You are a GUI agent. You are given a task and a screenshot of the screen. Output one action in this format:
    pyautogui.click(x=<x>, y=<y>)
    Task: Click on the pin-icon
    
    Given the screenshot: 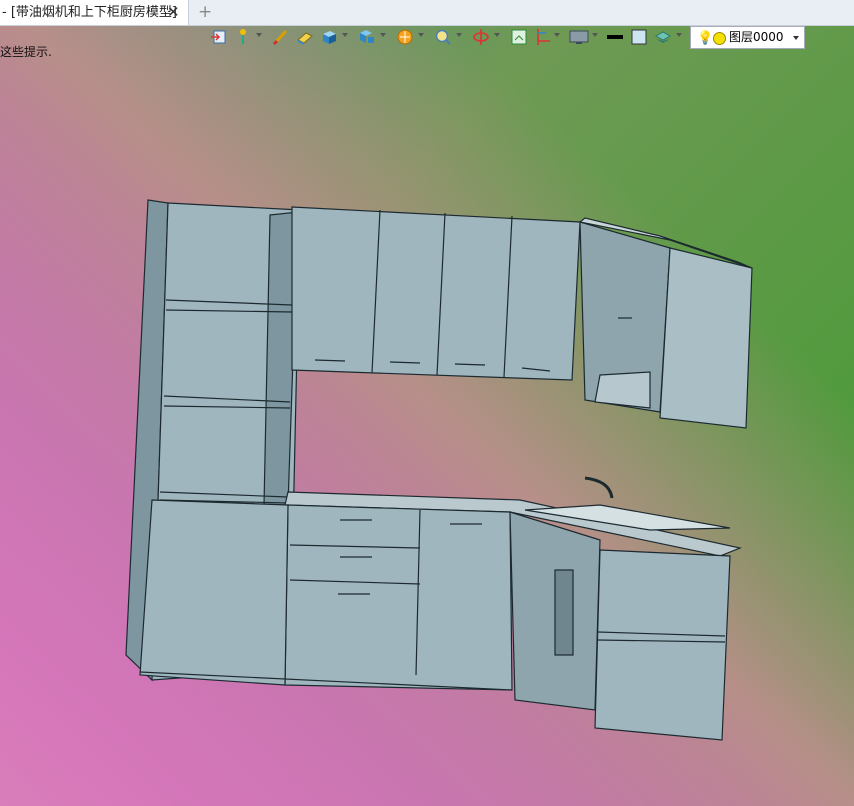 What is the action you would take?
    pyautogui.click(x=243, y=37)
    